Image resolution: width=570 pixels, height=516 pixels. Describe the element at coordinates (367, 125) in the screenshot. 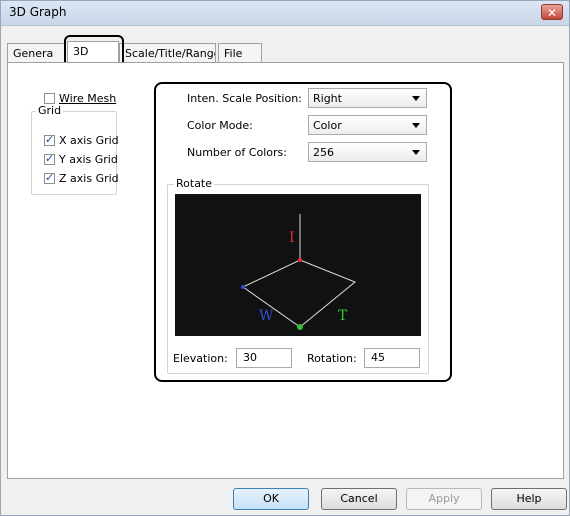

I see `color-mode-select: Color` at that location.